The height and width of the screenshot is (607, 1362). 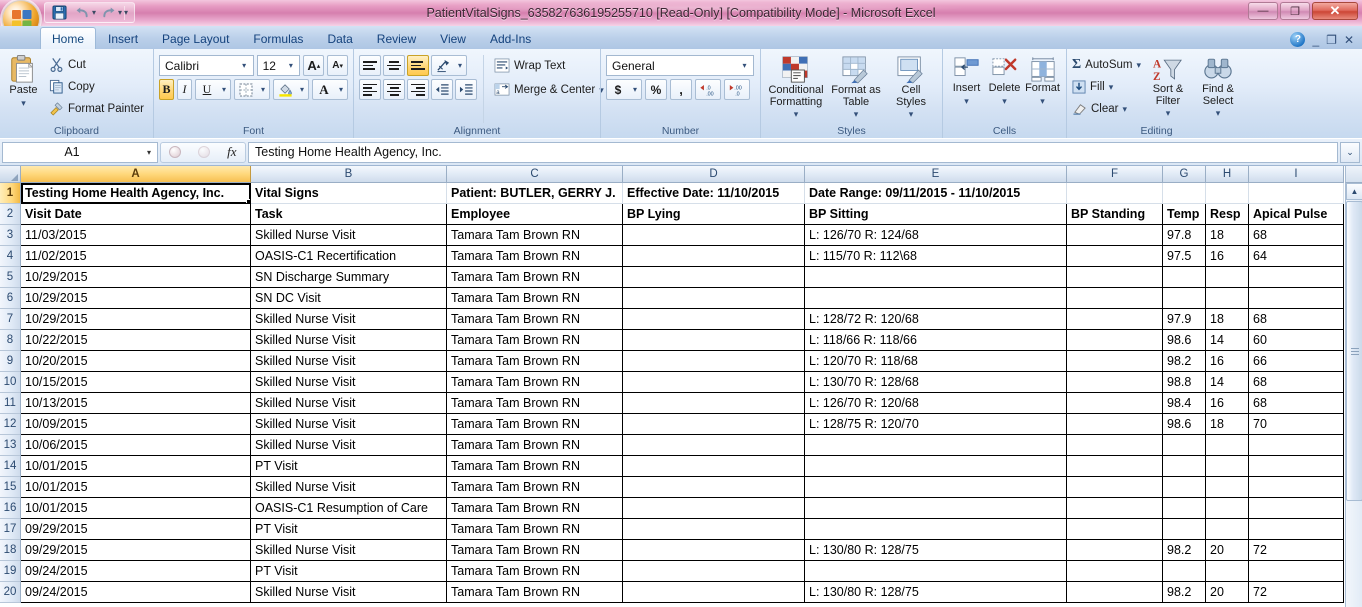 What do you see at coordinates (1042, 102) in the screenshot?
I see `format-cells-caret` at bounding box center [1042, 102].